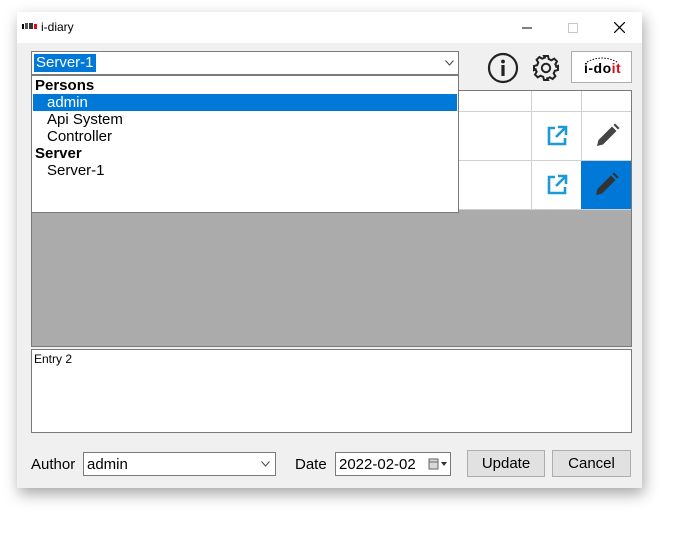  I want to click on gear-icon, so click(546, 68).